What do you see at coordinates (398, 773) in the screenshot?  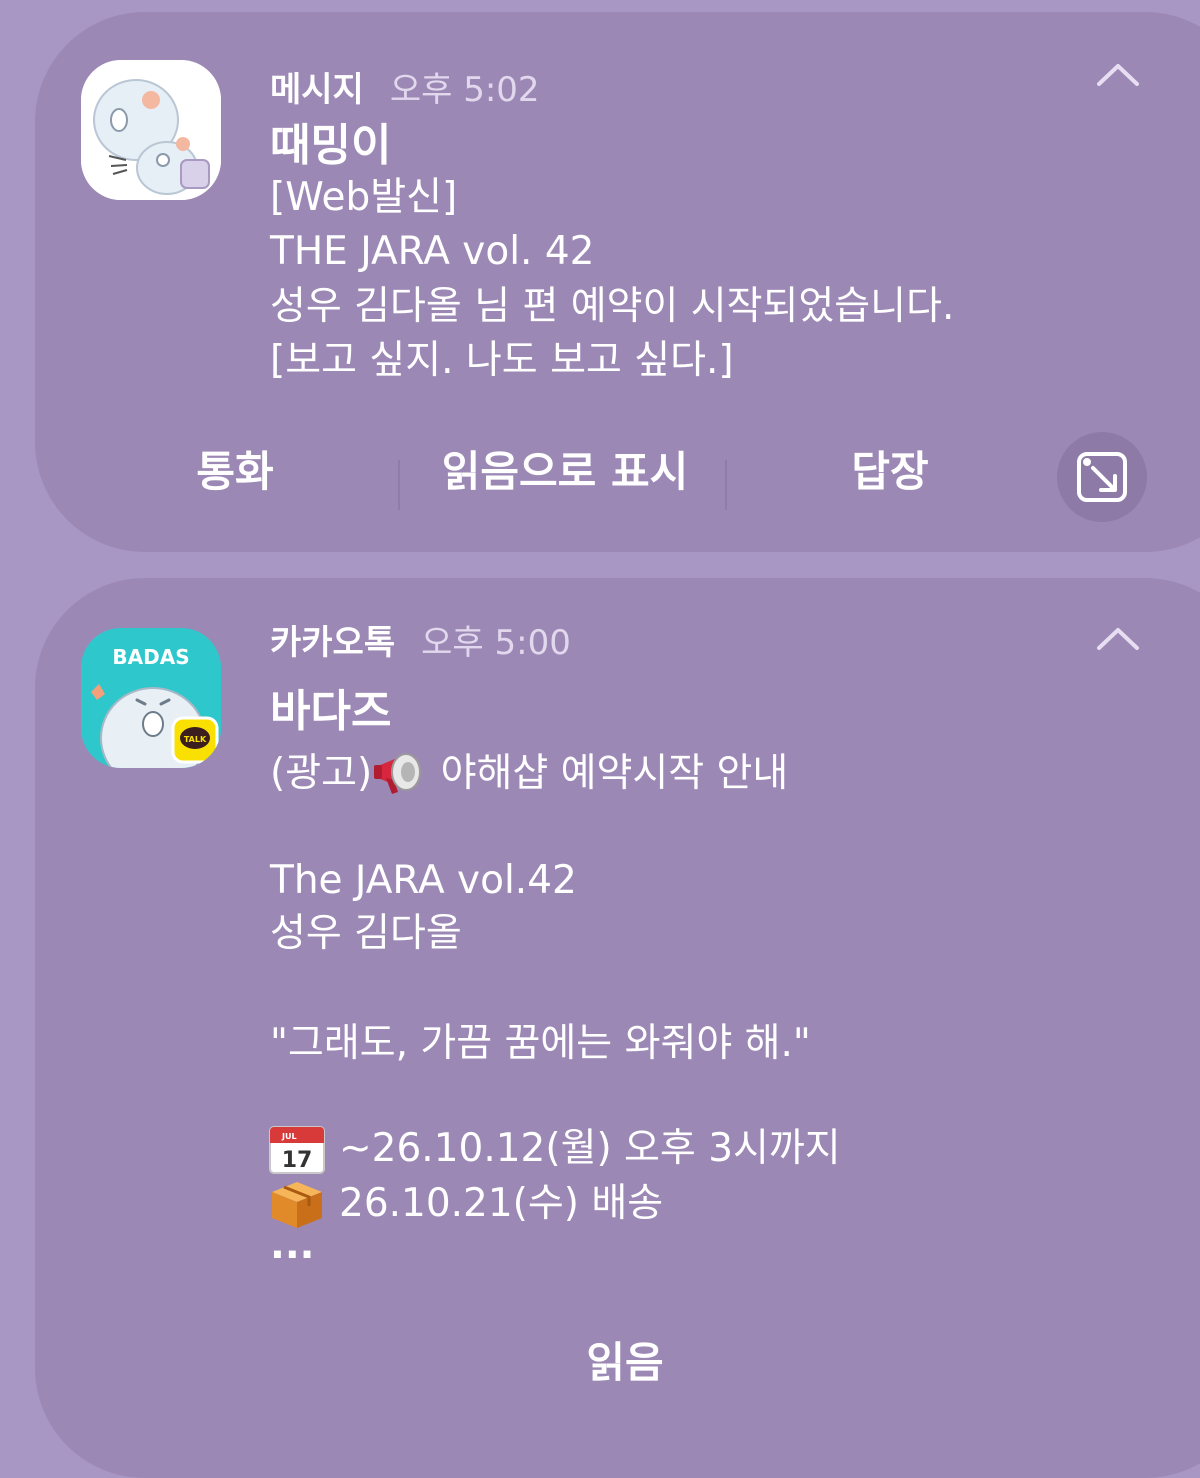 I see `megaphone-icon` at bounding box center [398, 773].